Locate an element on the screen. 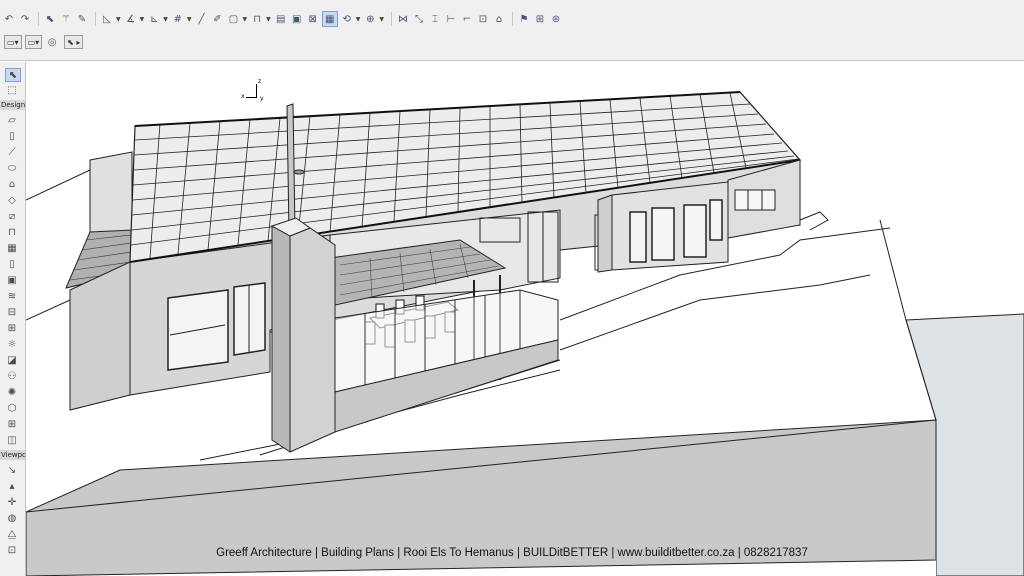 The height and width of the screenshot is (576, 1024). viewpoint-section-label: Viewpoi is located at coordinates (12, 455).